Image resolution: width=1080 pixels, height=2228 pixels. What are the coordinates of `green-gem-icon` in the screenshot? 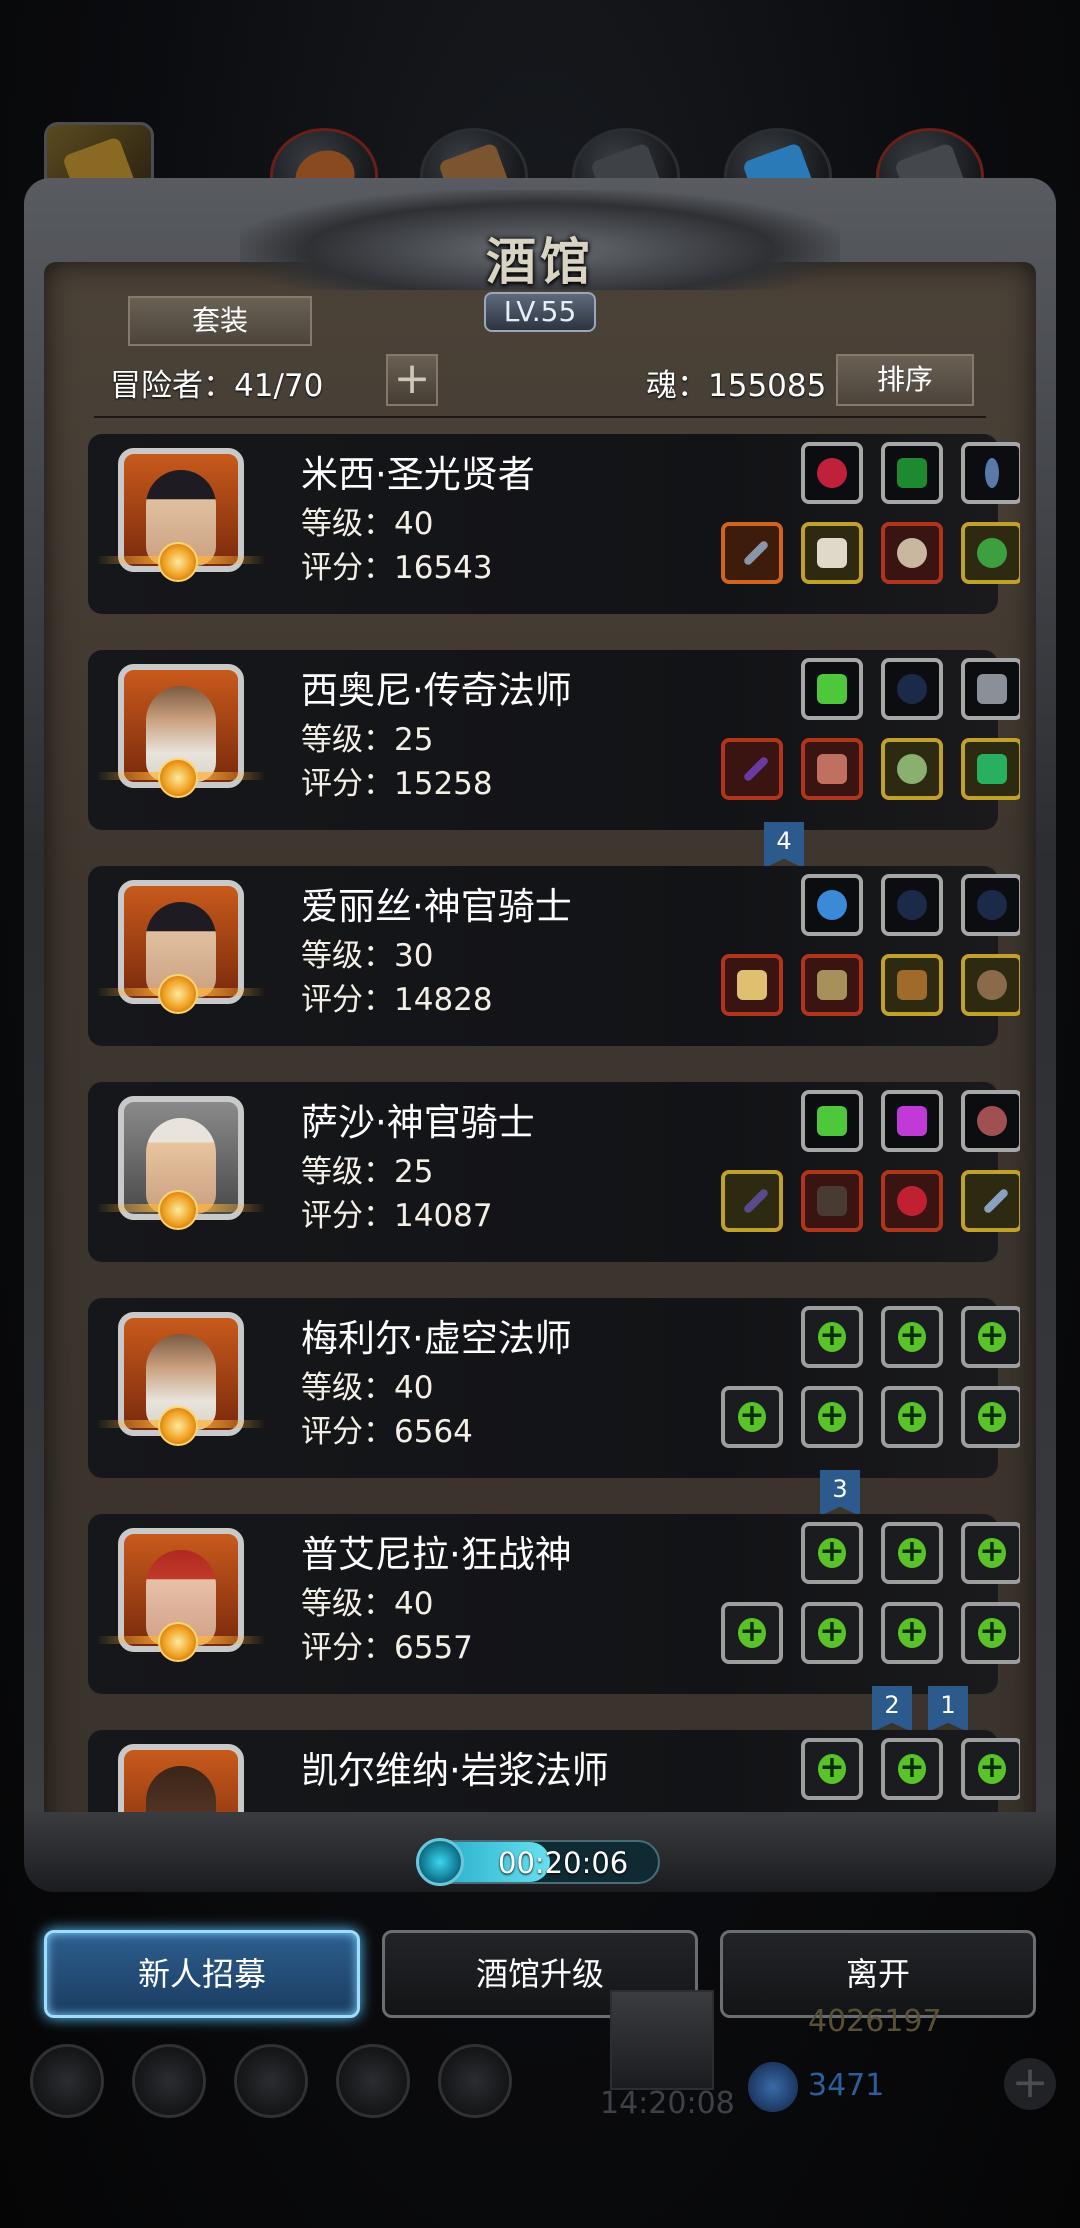 It's located at (992, 769).